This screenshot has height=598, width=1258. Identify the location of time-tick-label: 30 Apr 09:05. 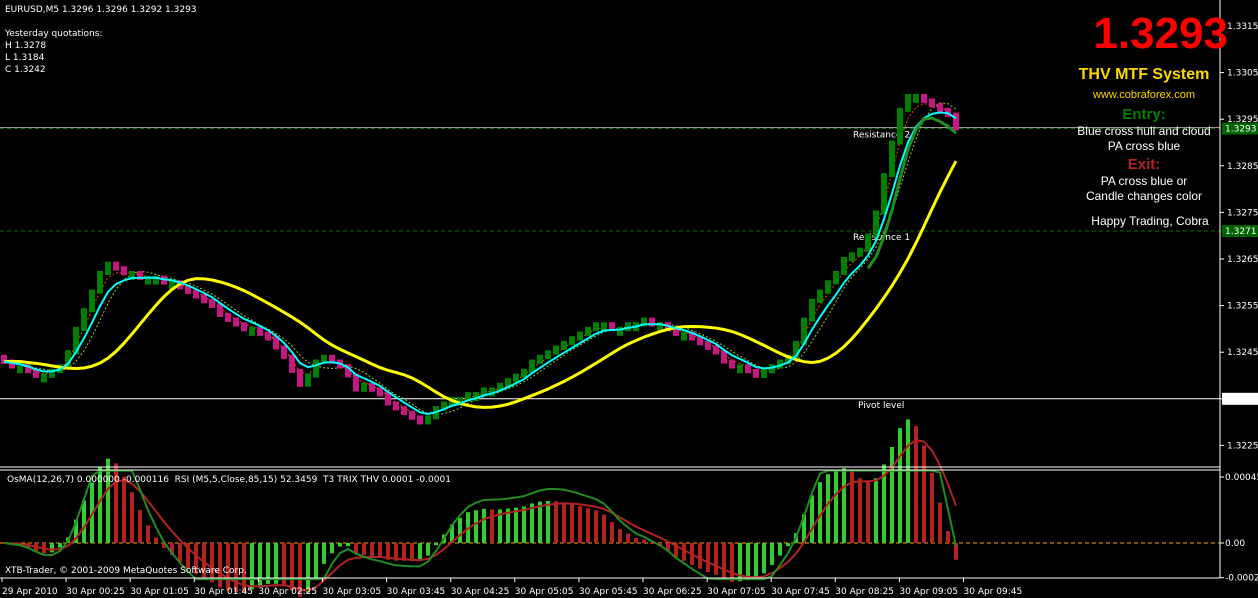
(928, 592).